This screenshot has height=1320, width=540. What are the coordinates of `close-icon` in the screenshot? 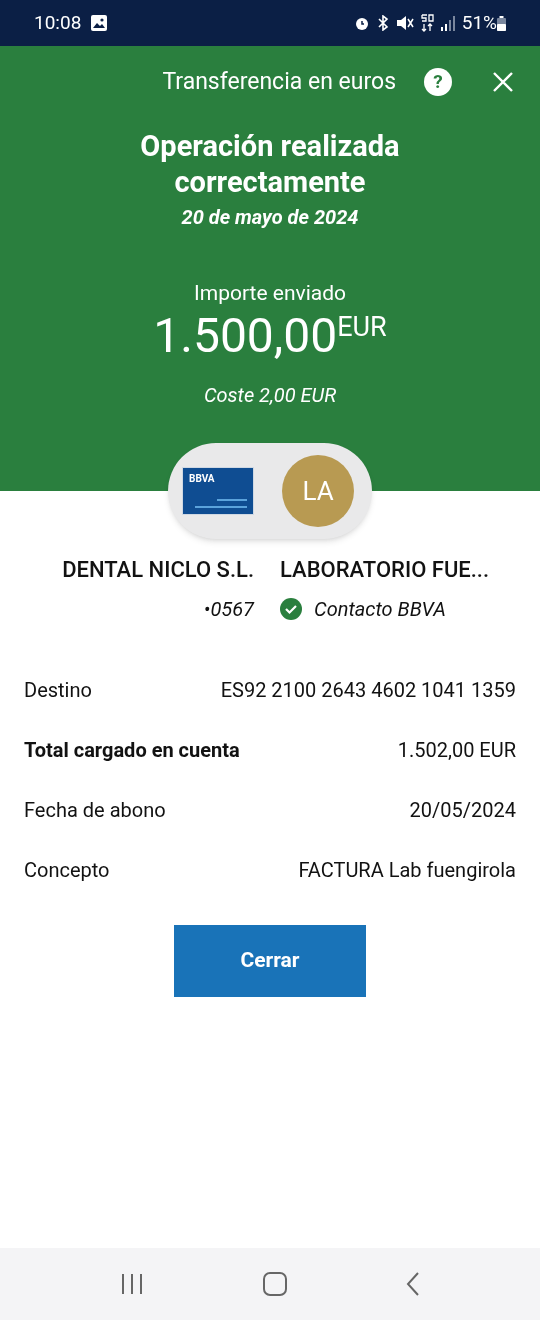 It's located at (503, 82).